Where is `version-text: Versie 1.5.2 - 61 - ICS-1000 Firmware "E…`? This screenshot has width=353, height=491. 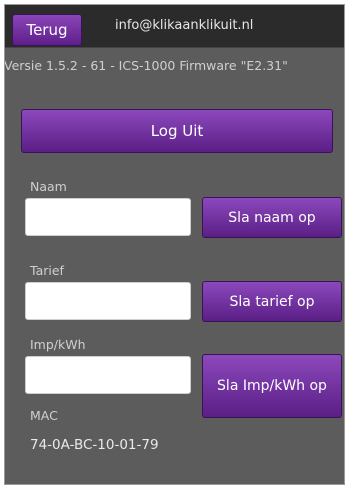
version-text: Versie 1.5.2 - 61 - ICS-1000 Firmware "E… is located at coordinates (146, 65).